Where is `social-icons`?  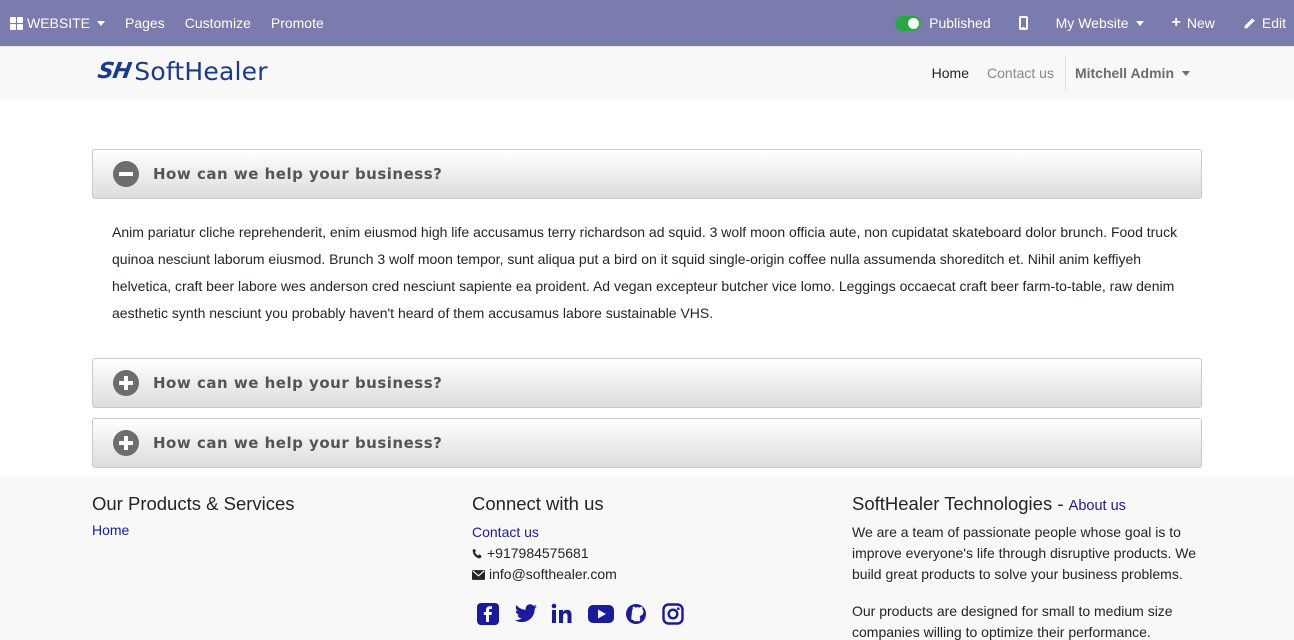 social-icons is located at coordinates (588, 614).